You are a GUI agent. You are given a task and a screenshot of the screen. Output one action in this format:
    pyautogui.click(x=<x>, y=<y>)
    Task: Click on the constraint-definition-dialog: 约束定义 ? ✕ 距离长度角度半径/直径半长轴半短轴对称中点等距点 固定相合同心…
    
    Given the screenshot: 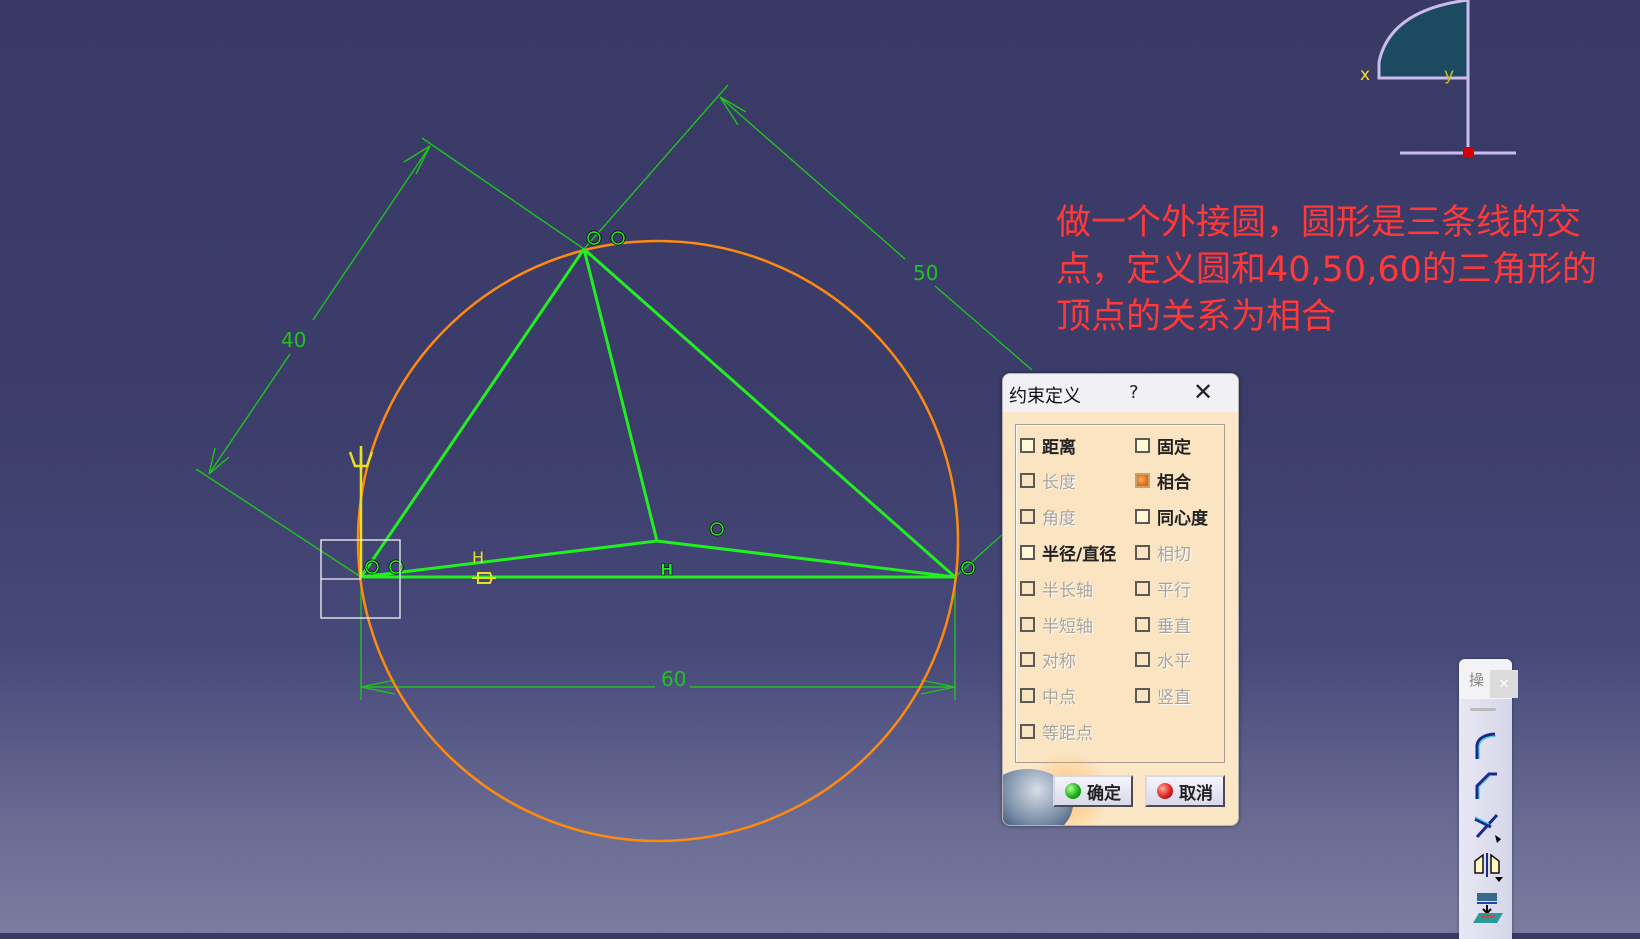 What is the action you would take?
    pyautogui.click(x=1120, y=599)
    